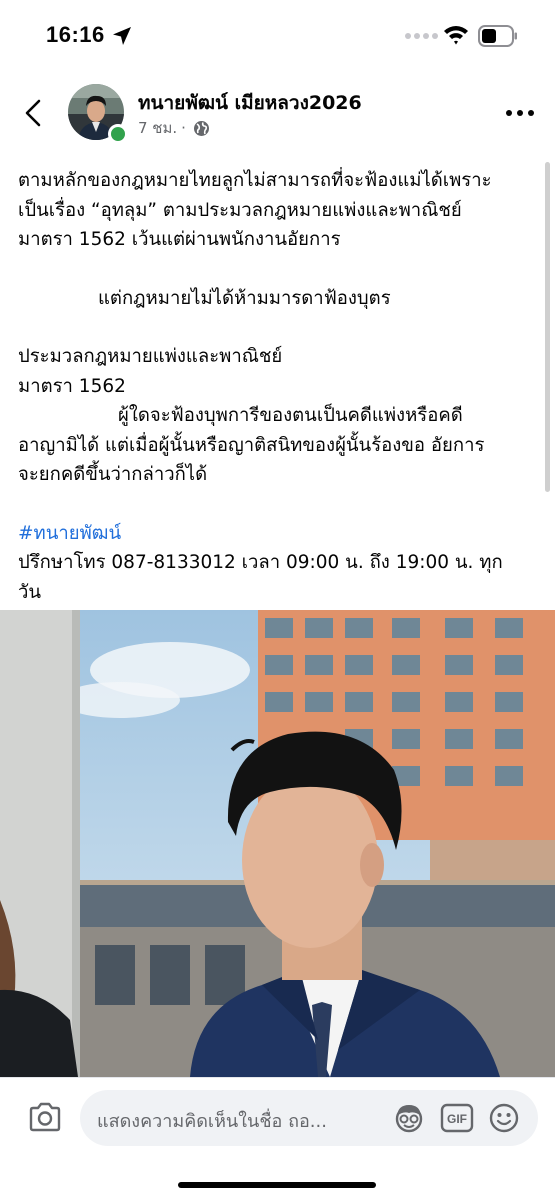 Image resolution: width=555 pixels, height=1200 pixels. Describe the element at coordinates (30, 592) in the screenshot. I see `contact-line: วัน` at that location.